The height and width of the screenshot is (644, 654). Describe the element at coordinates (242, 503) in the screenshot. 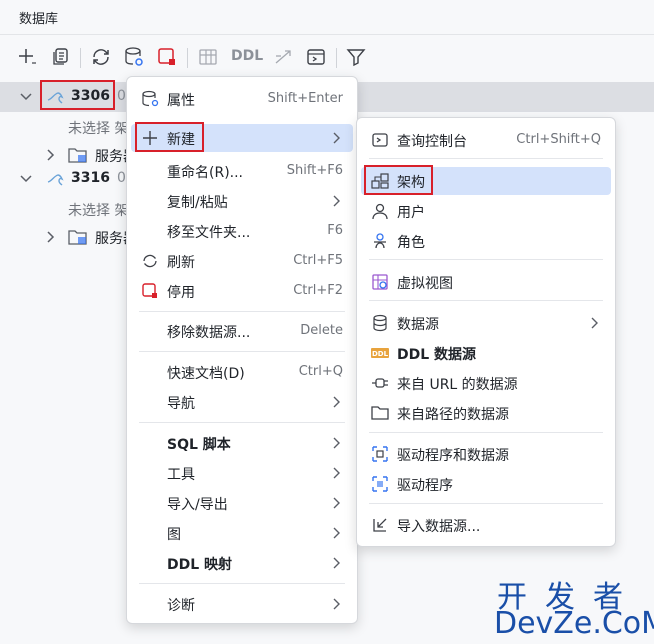

I see `menu-item-import-export: 导入/导出` at that location.